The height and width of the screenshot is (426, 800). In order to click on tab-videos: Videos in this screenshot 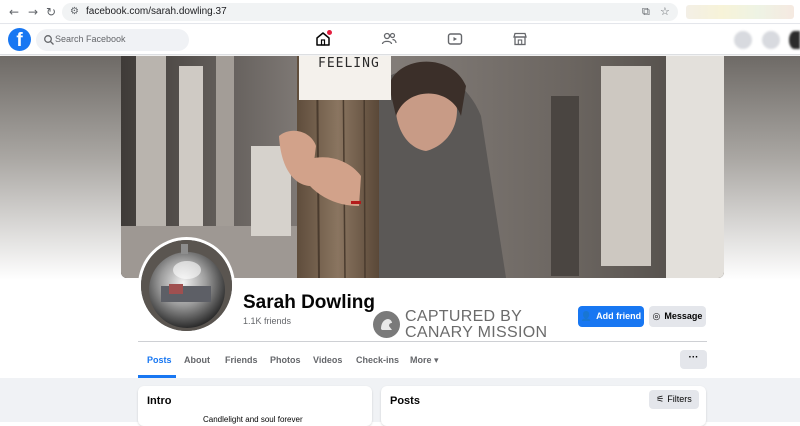, I will do `click(327, 360)`.